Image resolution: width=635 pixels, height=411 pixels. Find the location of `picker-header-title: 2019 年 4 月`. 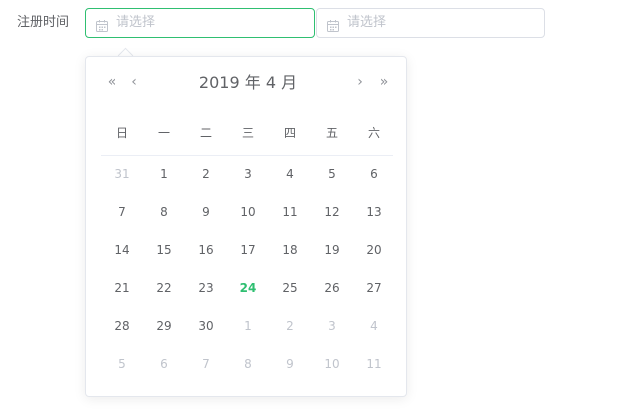

picker-header-title: 2019 年 4 月 is located at coordinates (248, 83).